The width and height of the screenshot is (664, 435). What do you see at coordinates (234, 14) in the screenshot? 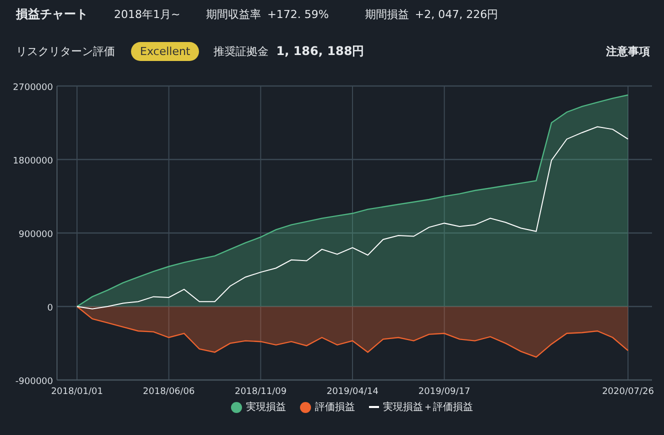
I see `stat-label: 期間収益率` at bounding box center [234, 14].